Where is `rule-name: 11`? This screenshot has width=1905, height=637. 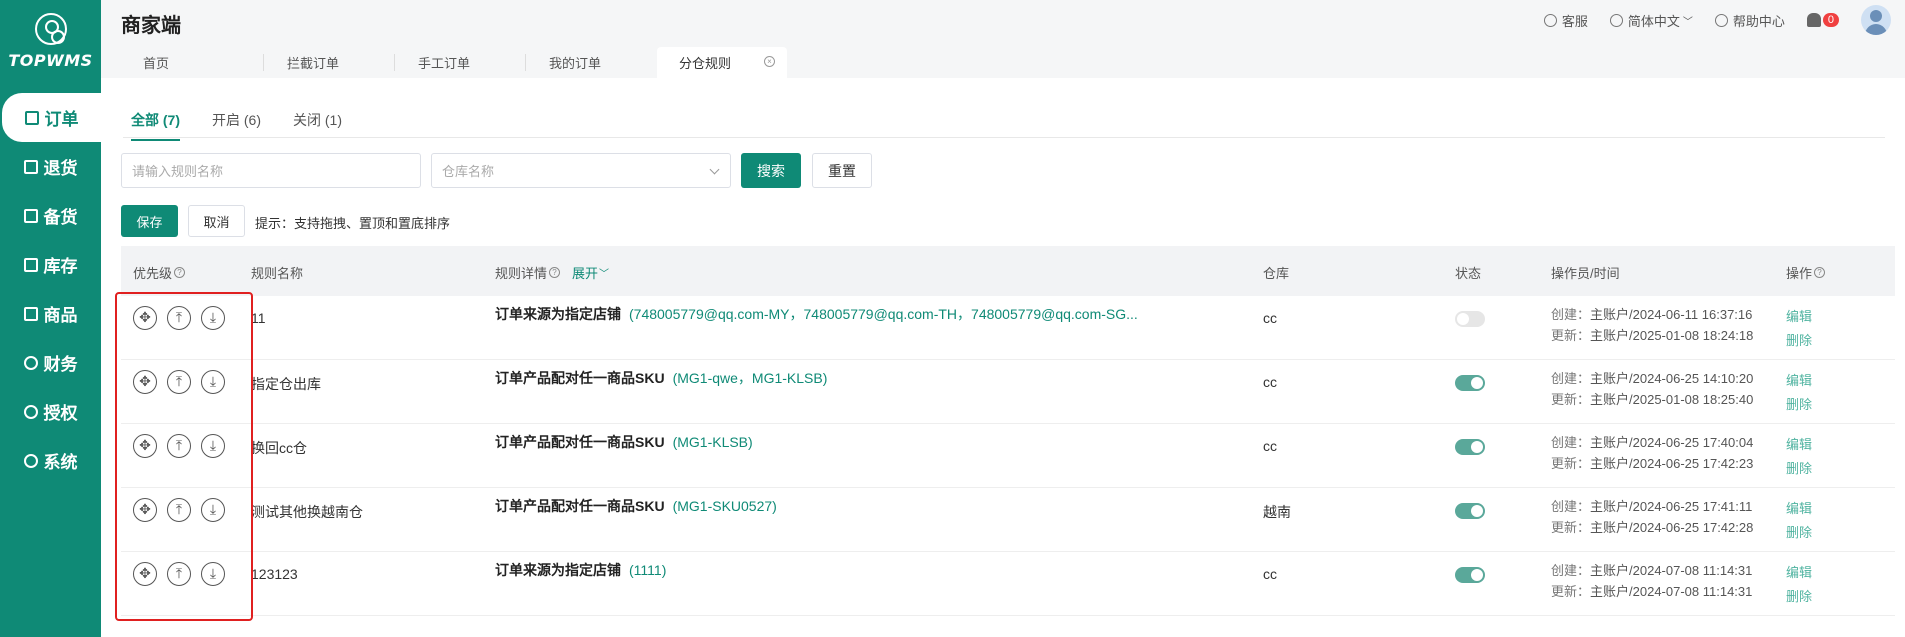 rule-name: 11 is located at coordinates (258, 318).